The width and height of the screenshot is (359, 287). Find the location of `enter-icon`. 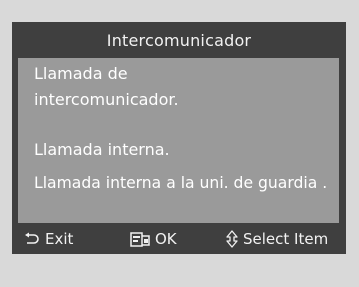

enter-icon is located at coordinates (140, 239).